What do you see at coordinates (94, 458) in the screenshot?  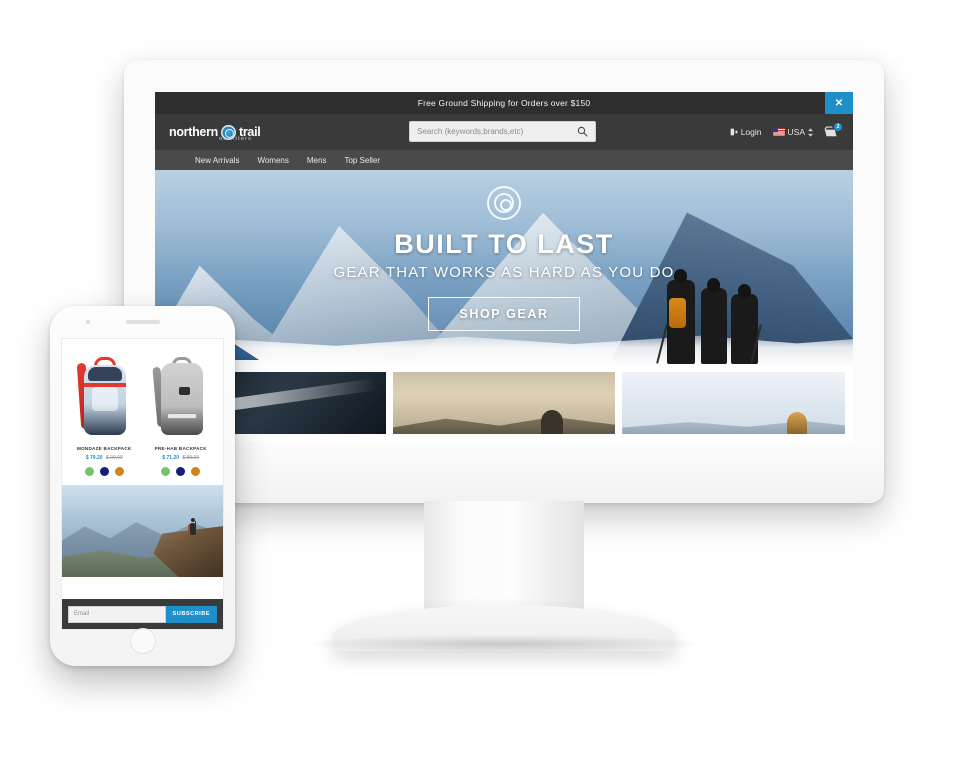 I see `sale-price: $ 79.20` at bounding box center [94, 458].